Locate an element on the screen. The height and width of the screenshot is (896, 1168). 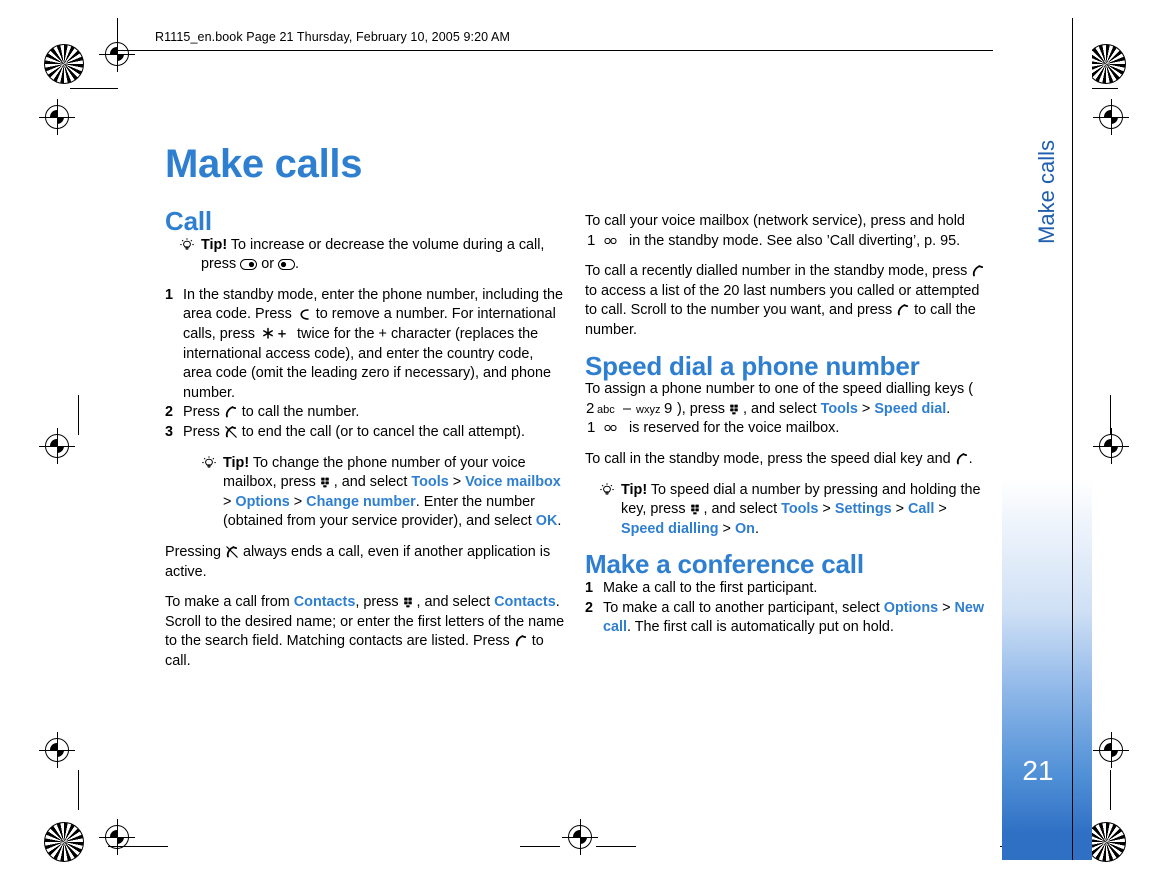
sep-c1: > is located at coordinates (946, 607).